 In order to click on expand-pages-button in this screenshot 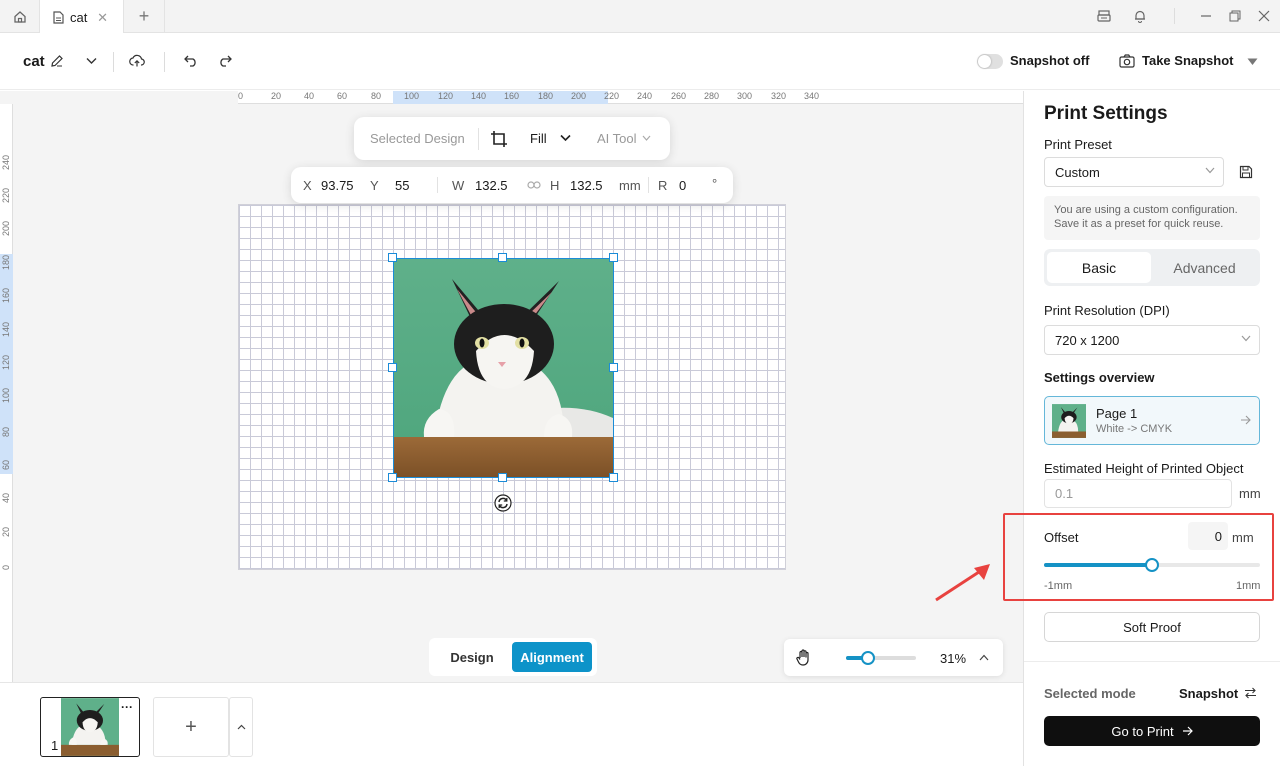, I will do `click(241, 727)`.